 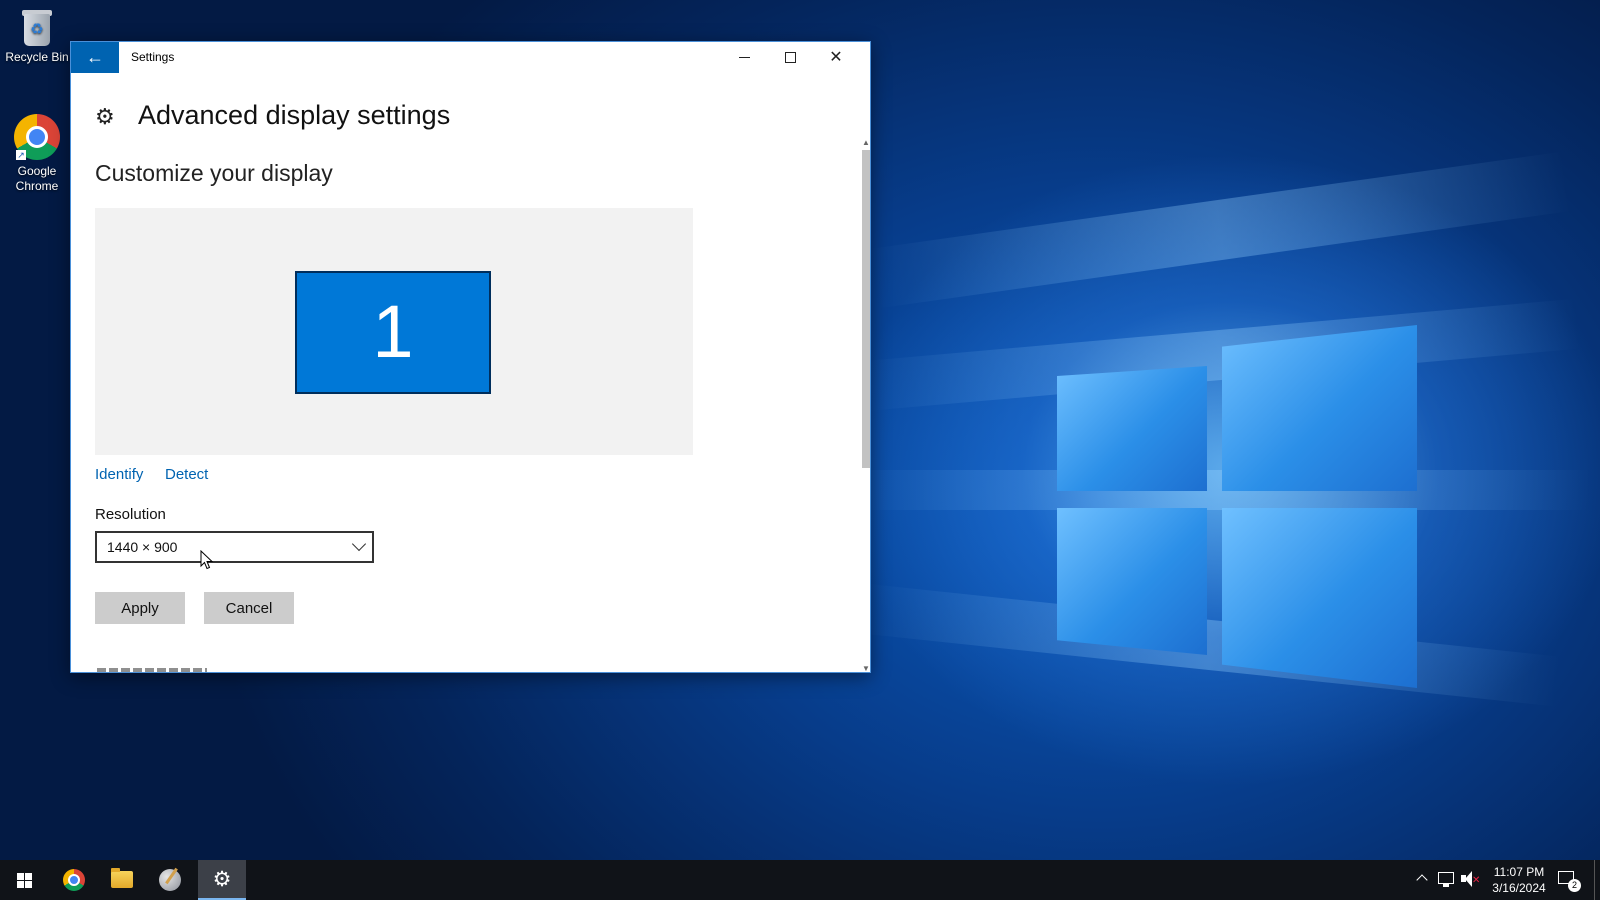 I want to click on desktop-icon-google-chrome: ↗ Google Chrome, so click(x=37, y=154).